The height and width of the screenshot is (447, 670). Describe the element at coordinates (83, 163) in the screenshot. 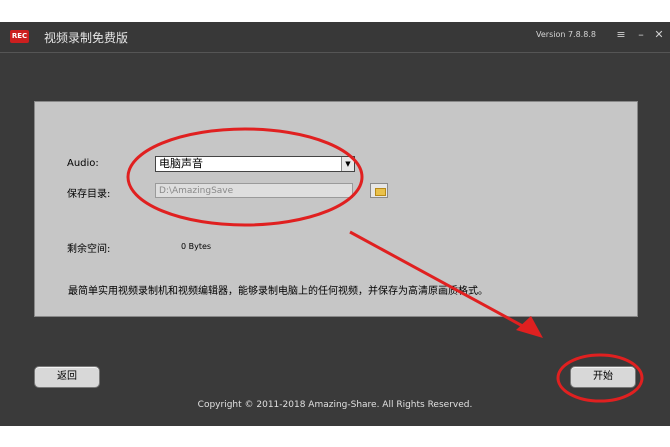

I see `audio-label: Audio:` at that location.